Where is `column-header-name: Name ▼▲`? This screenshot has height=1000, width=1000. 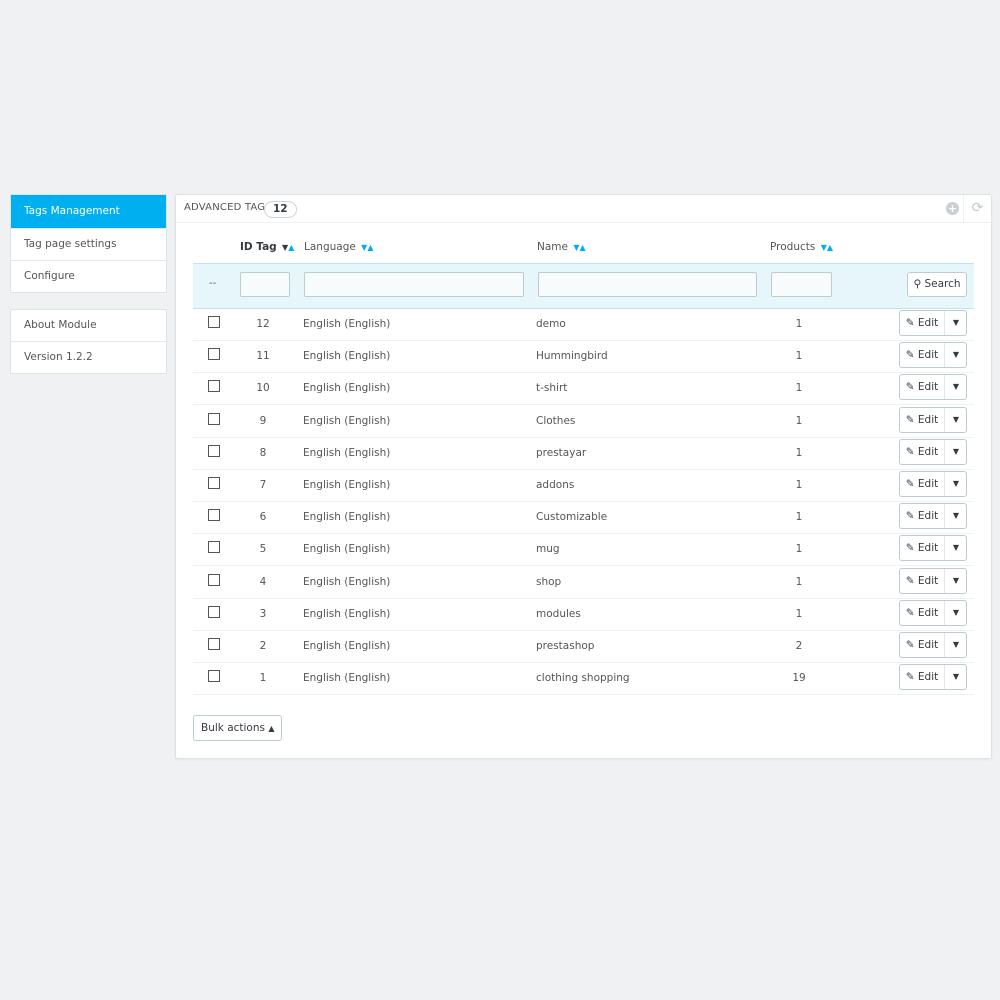
column-header-name: Name ▼▲ is located at coordinates (561, 247).